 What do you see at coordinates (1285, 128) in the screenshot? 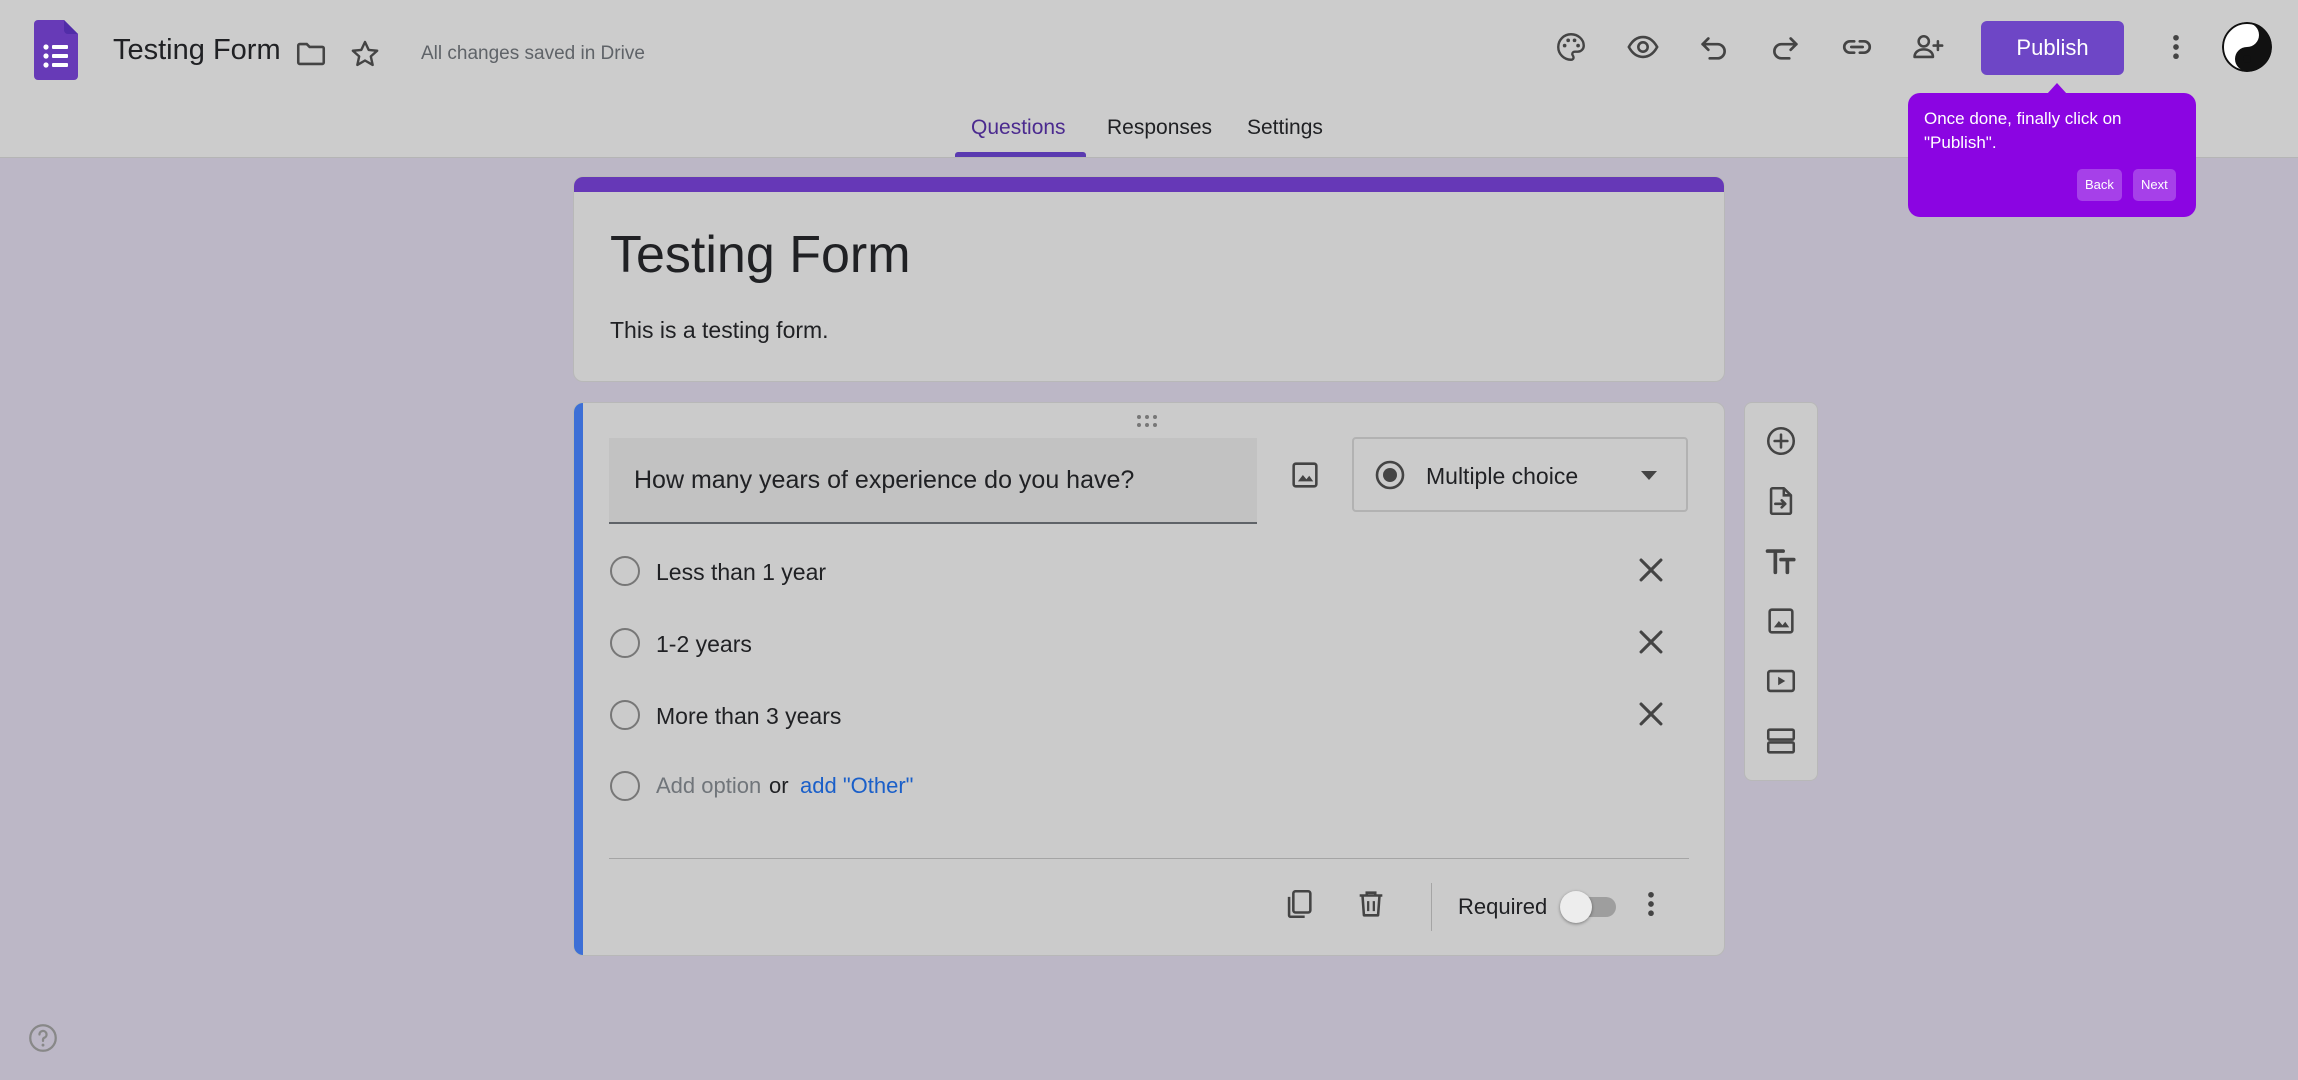
I see `tab-settings: Settings` at bounding box center [1285, 128].